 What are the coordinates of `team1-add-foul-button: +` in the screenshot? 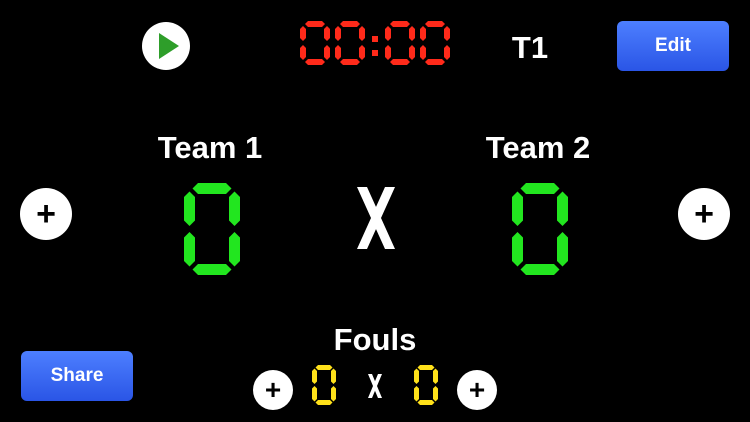 It's located at (273, 390).